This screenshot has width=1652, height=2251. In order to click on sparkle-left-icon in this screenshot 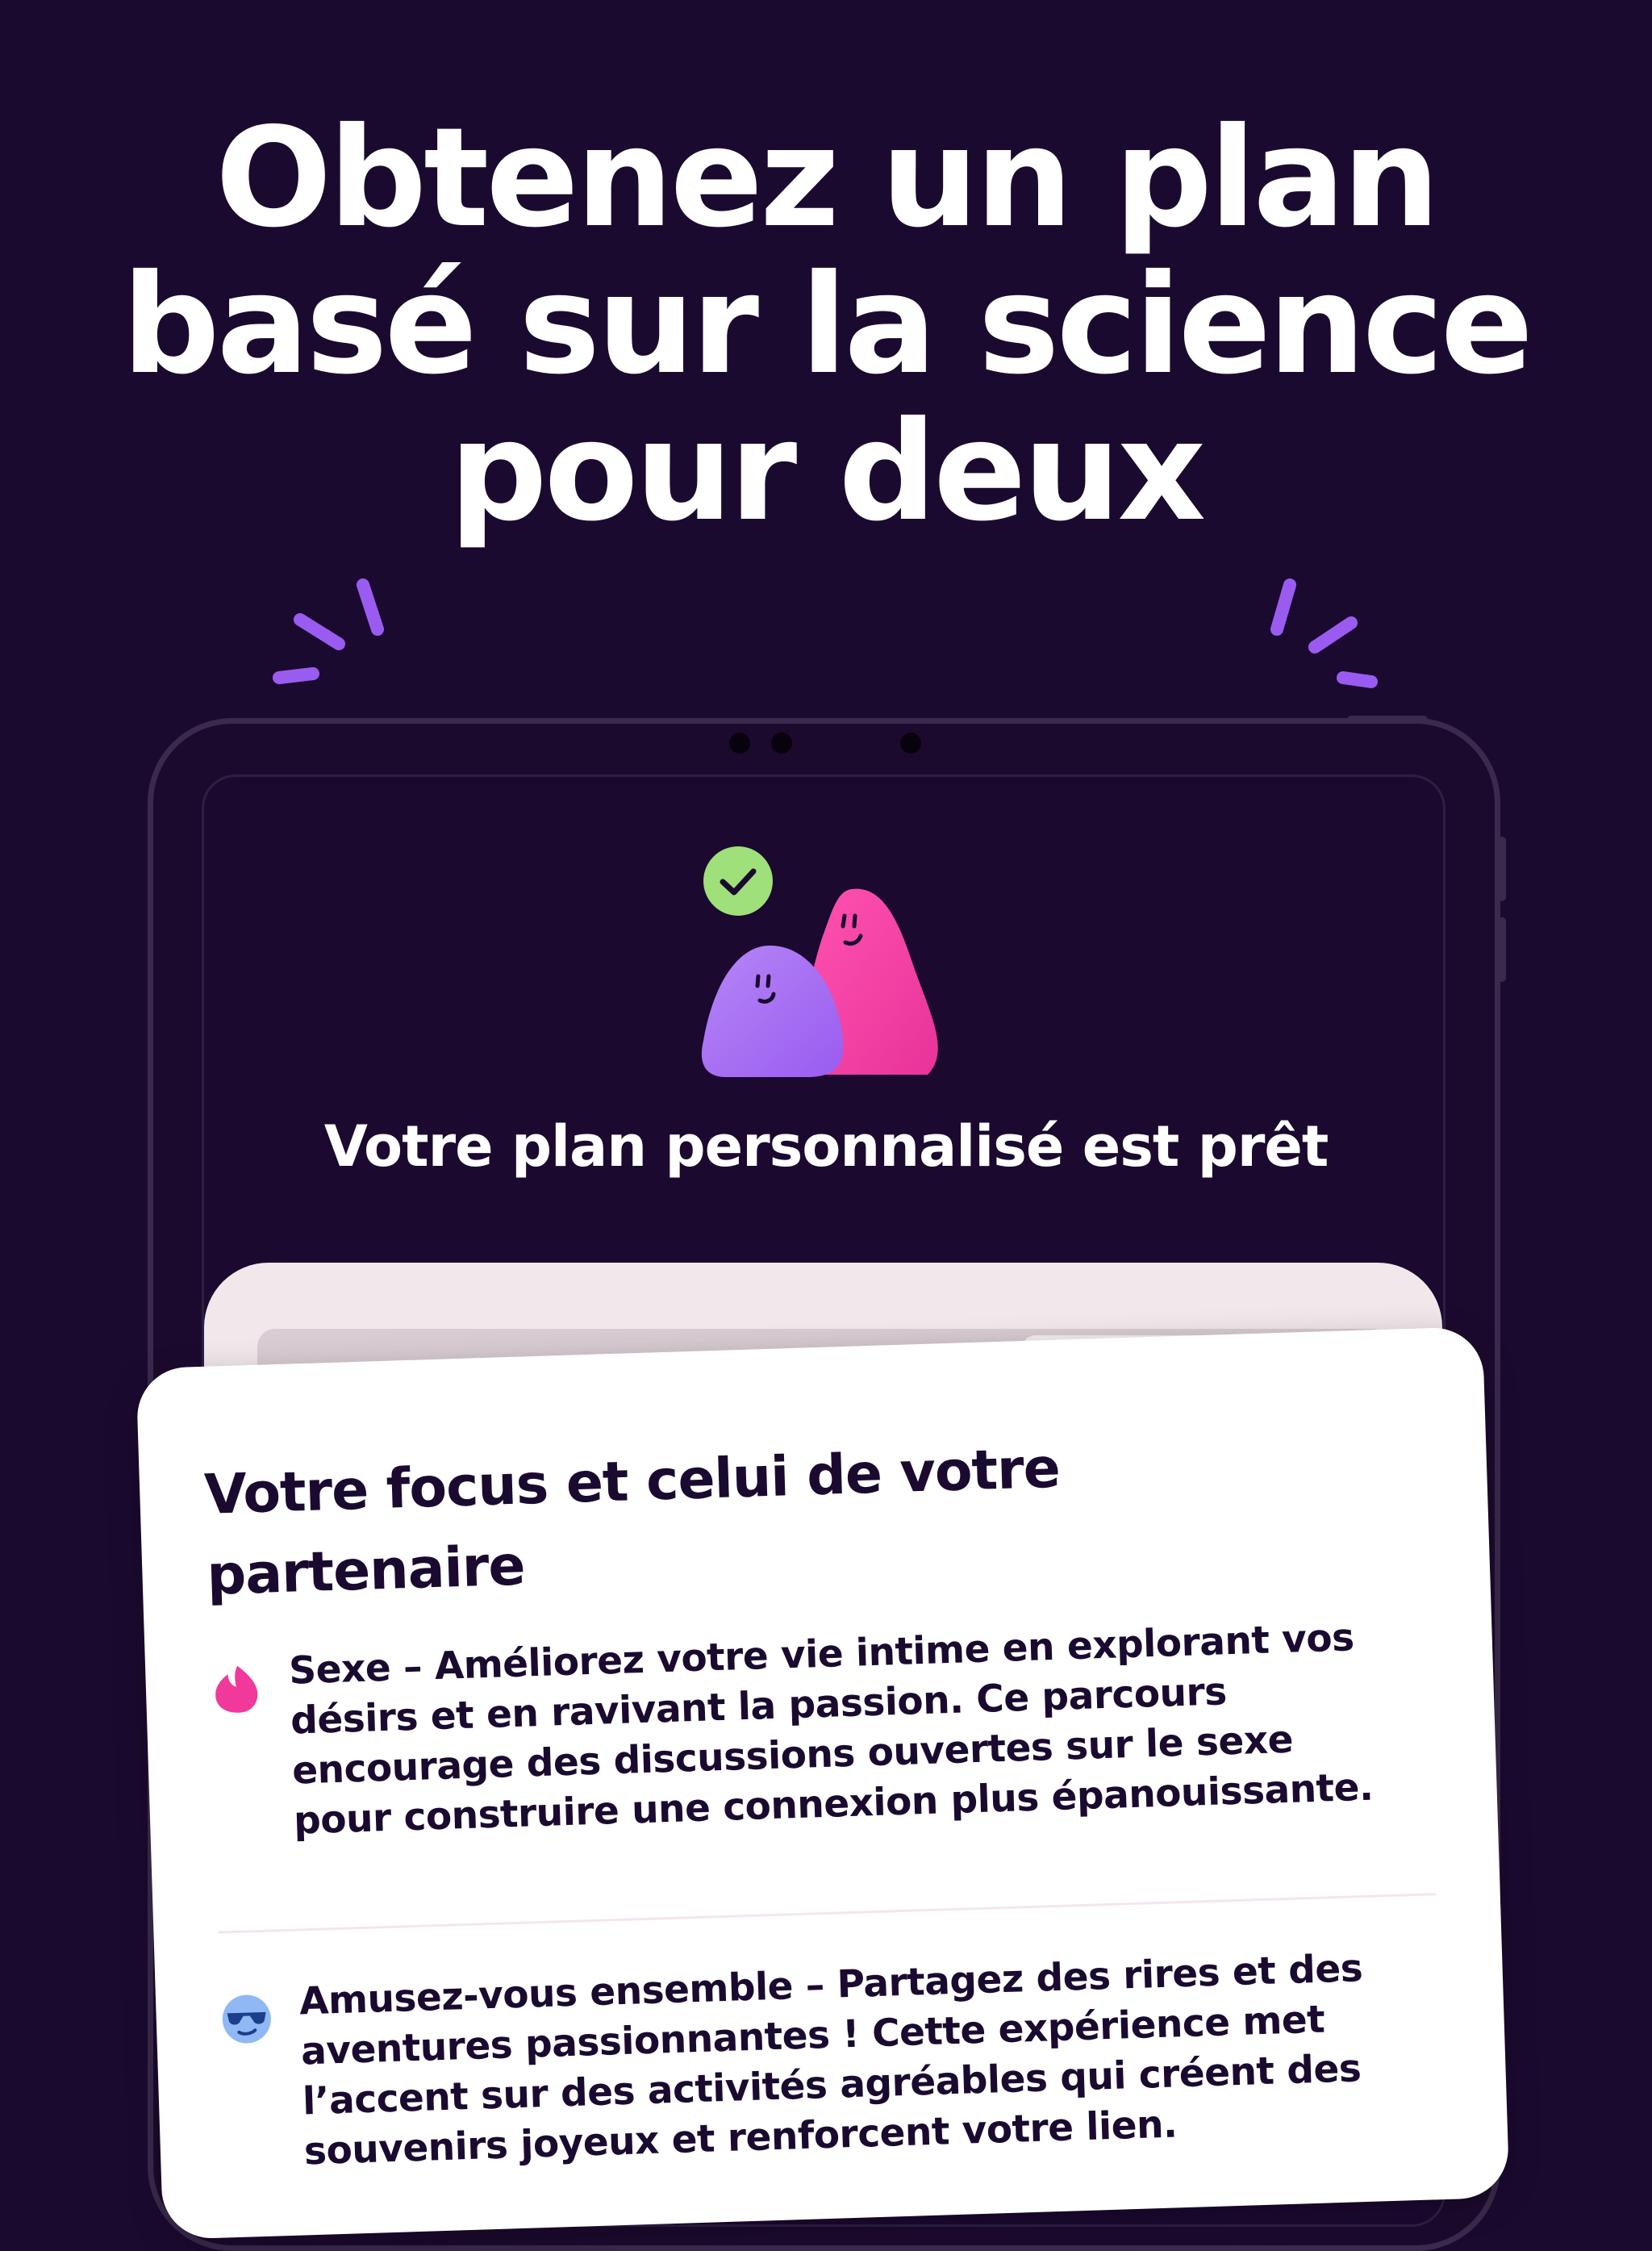, I will do `click(329, 631)`.